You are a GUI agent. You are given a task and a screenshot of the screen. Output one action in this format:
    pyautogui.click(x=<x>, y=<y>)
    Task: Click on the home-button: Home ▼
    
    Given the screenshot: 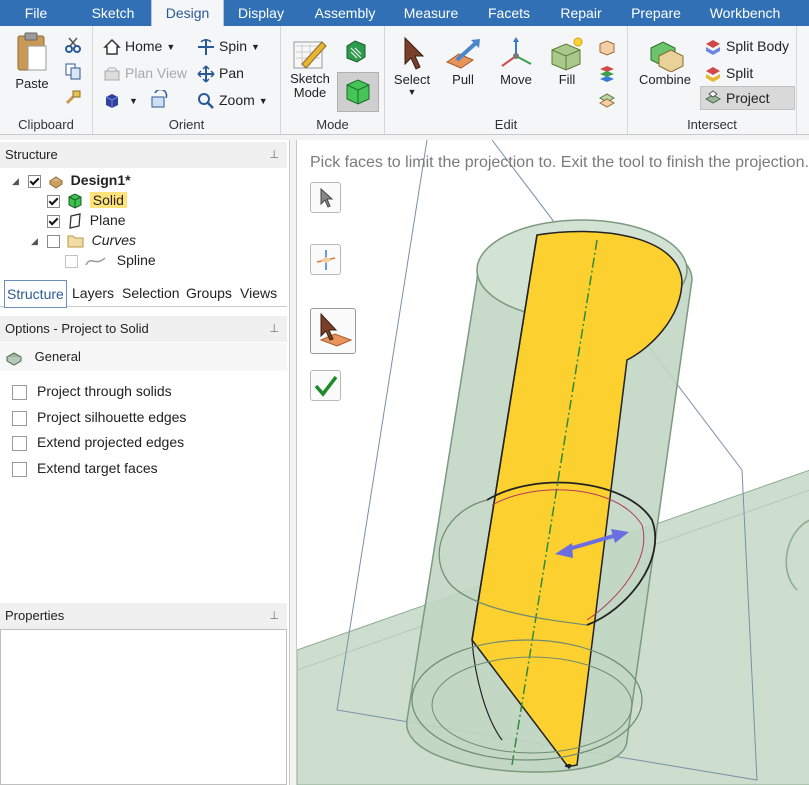 What is the action you would take?
    pyautogui.click(x=139, y=46)
    